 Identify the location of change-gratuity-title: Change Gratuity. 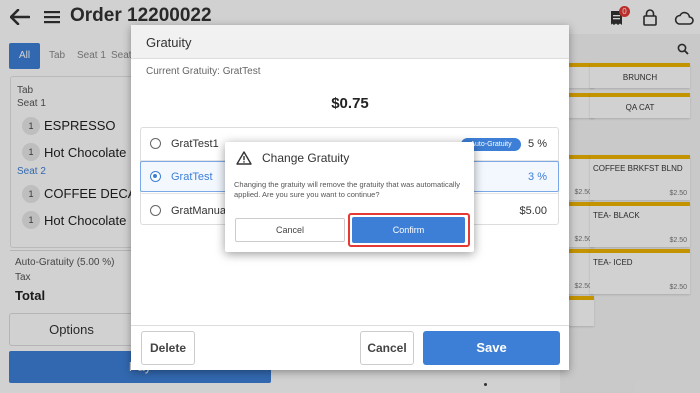
(306, 158).